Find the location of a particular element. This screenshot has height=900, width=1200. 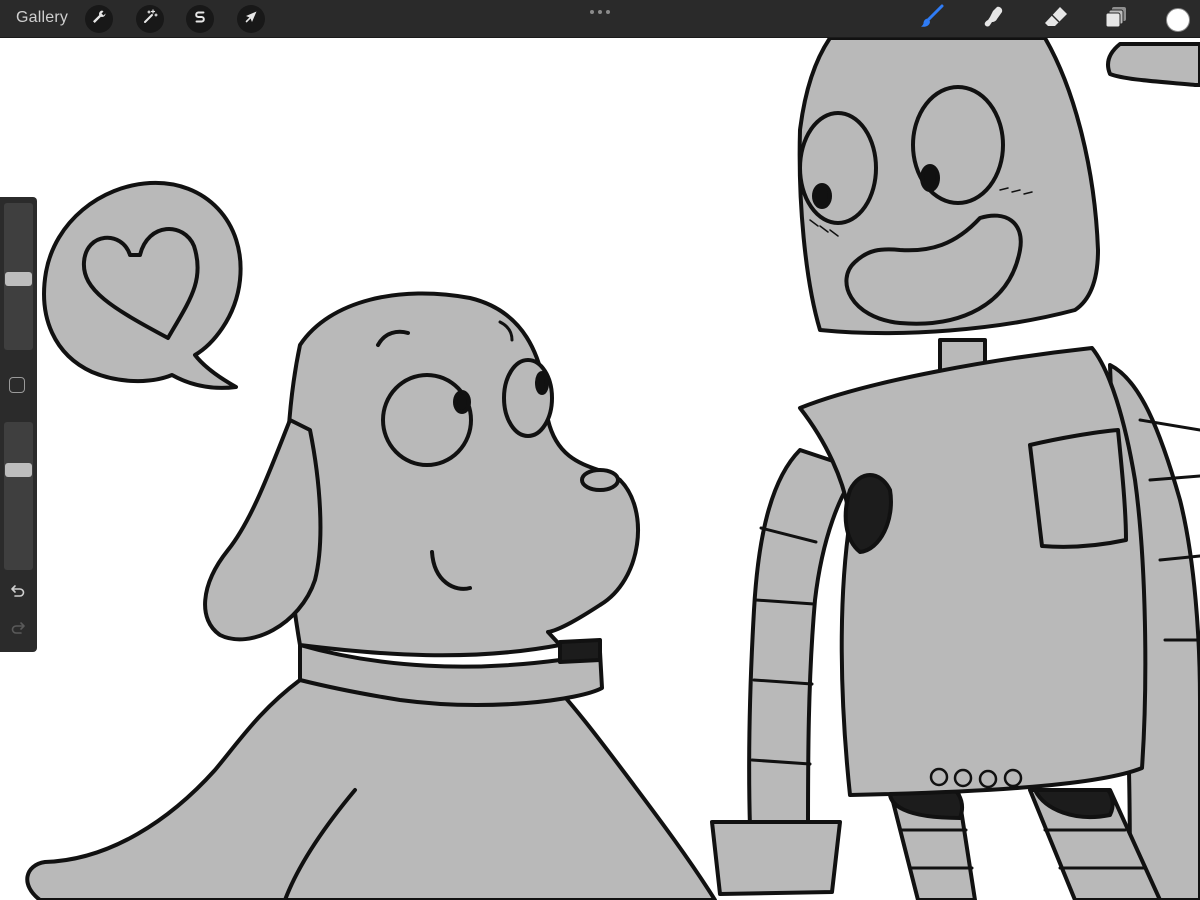

eraser-tool-button is located at coordinates (1056, 19).